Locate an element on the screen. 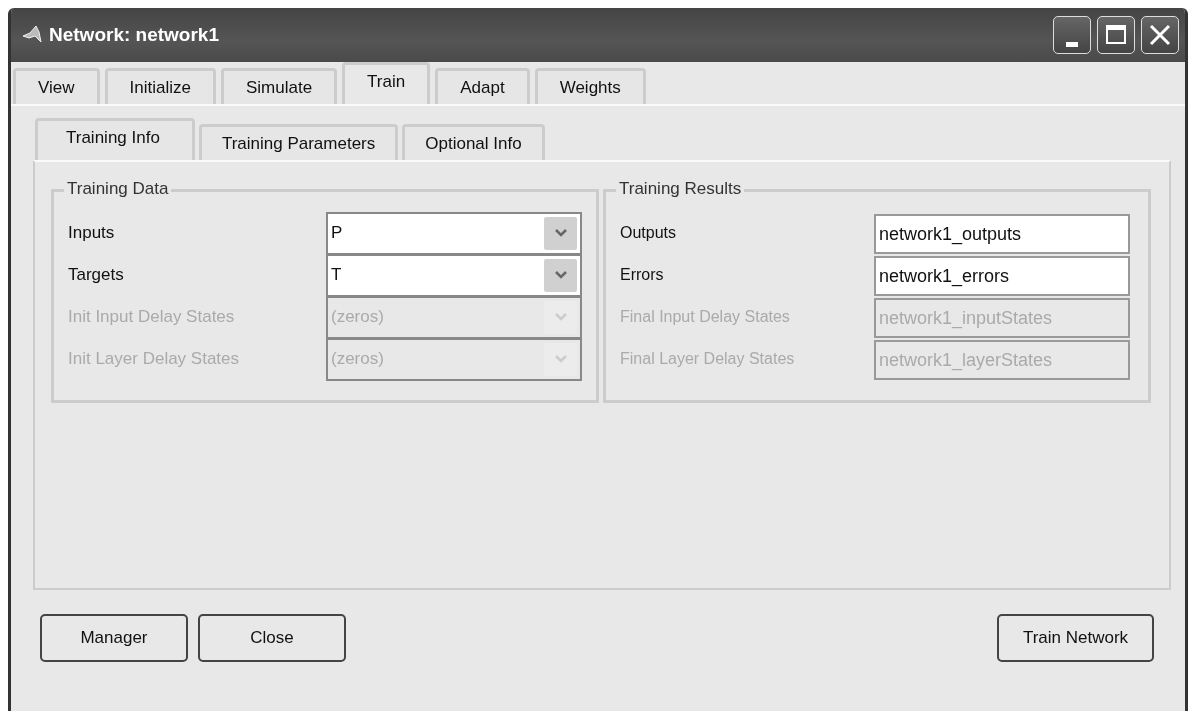 The width and height of the screenshot is (1196, 711). group-title: Training Data is located at coordinates (118, 189).